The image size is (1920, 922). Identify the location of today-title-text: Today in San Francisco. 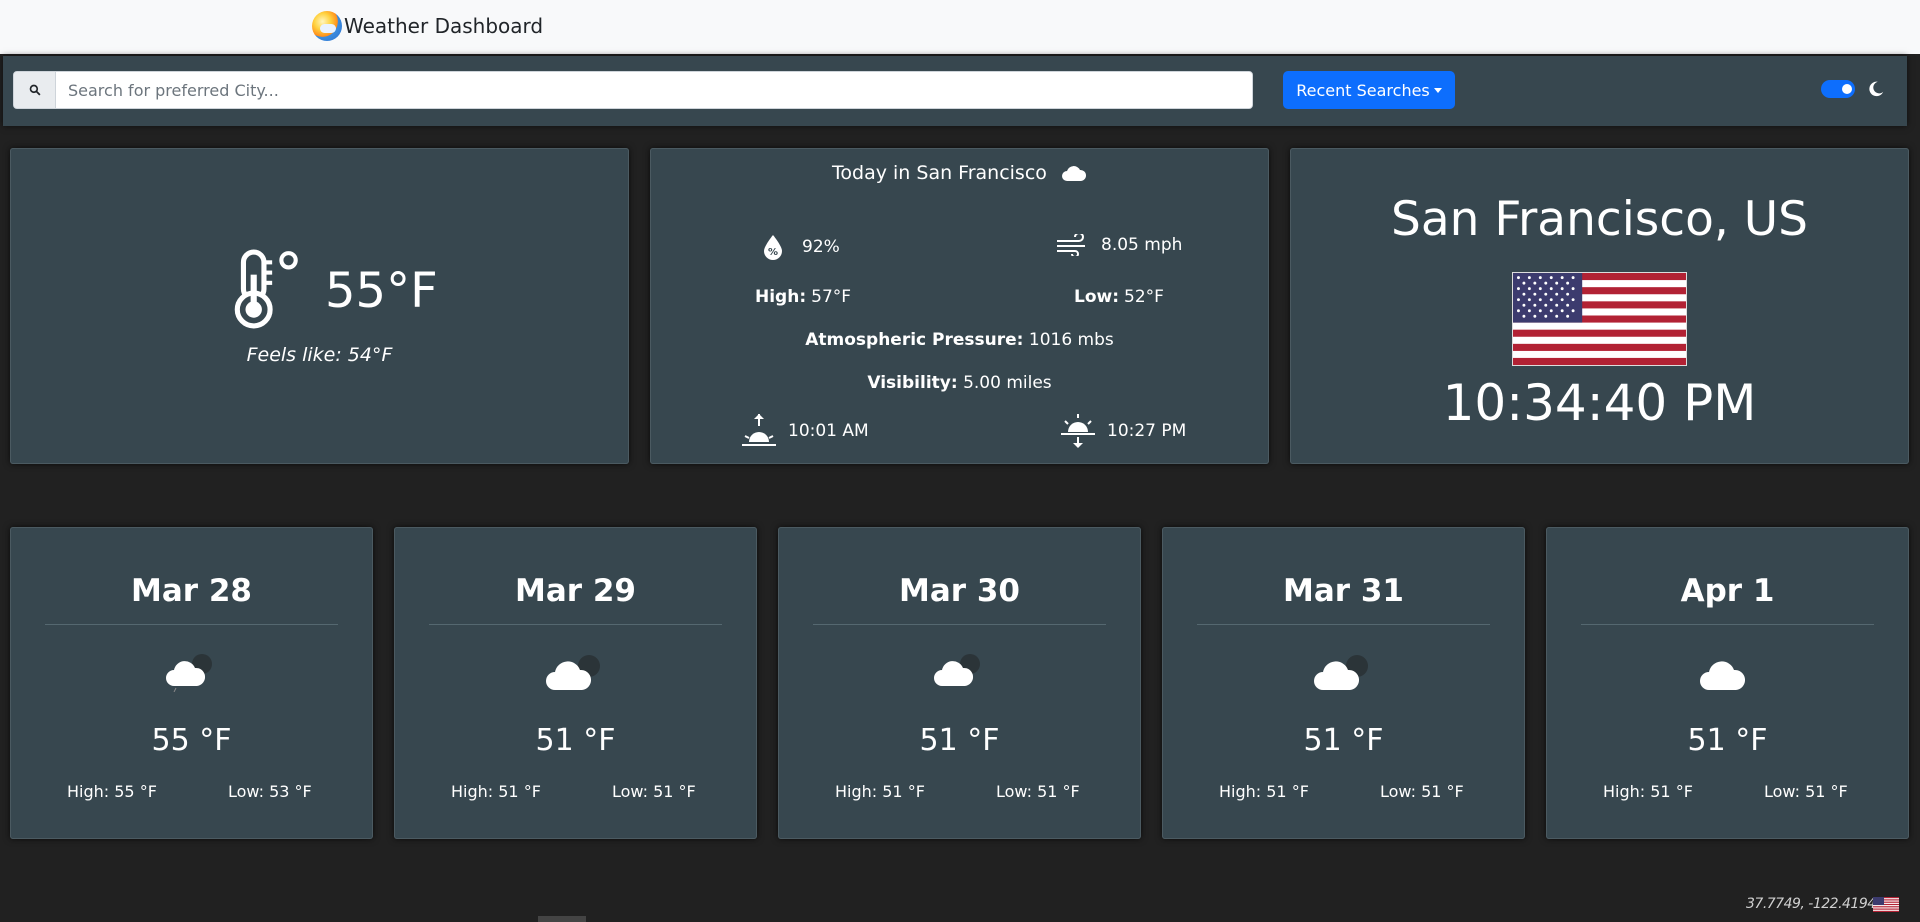
(939, 173).